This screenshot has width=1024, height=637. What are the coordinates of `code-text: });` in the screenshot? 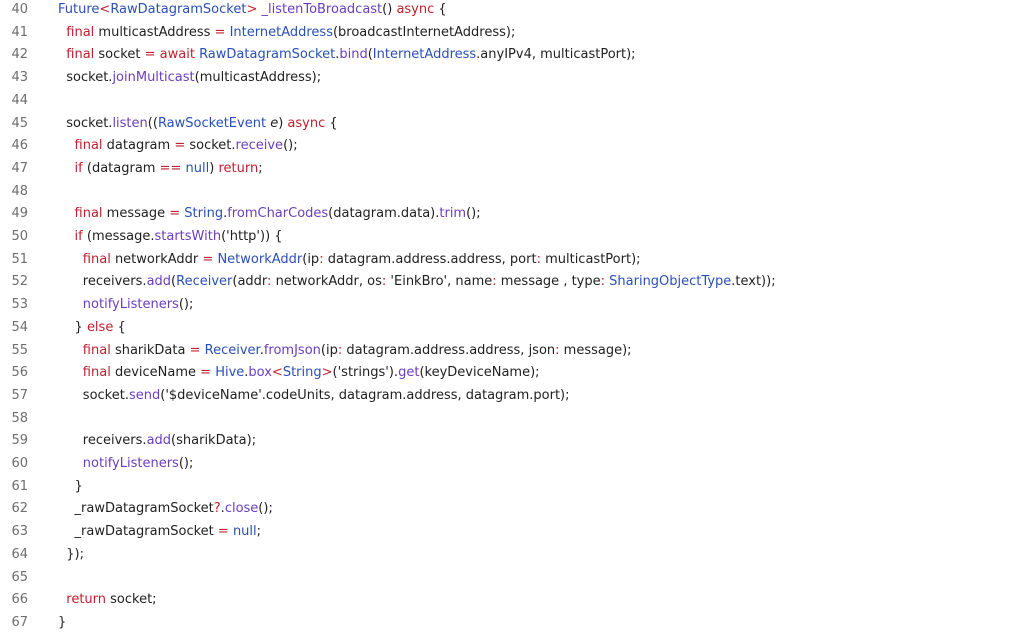 It's located at (71, 555).